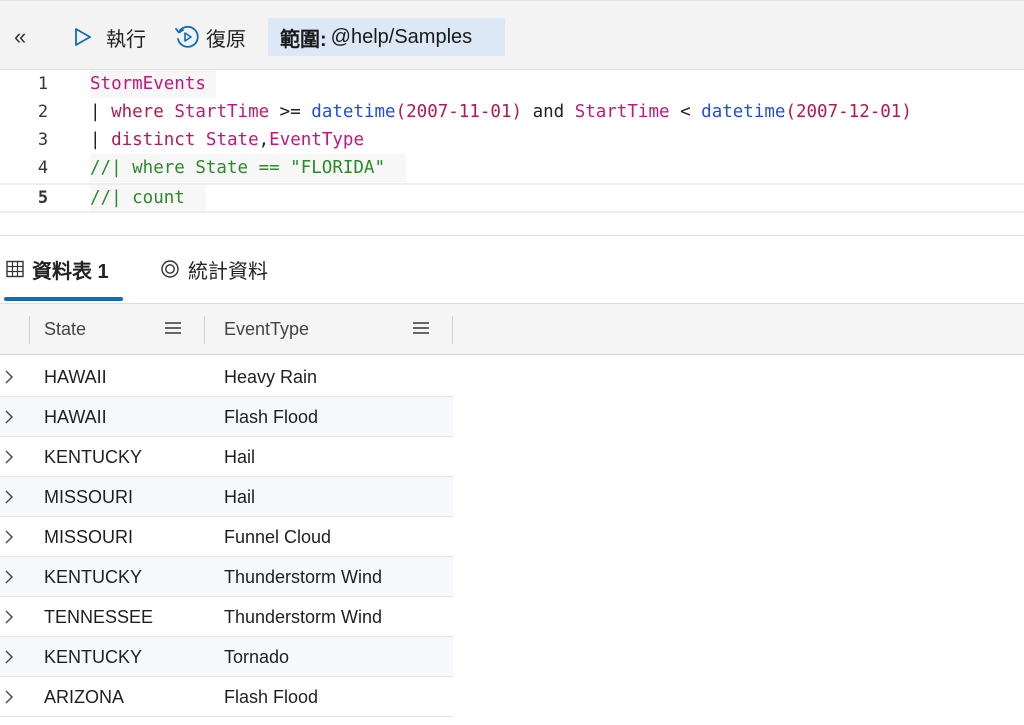 The width and height of the screenshot is (1024, 725). Describe the element at coordinates (264, 140) in the screenshot. I see `code-token: ,` at that location.